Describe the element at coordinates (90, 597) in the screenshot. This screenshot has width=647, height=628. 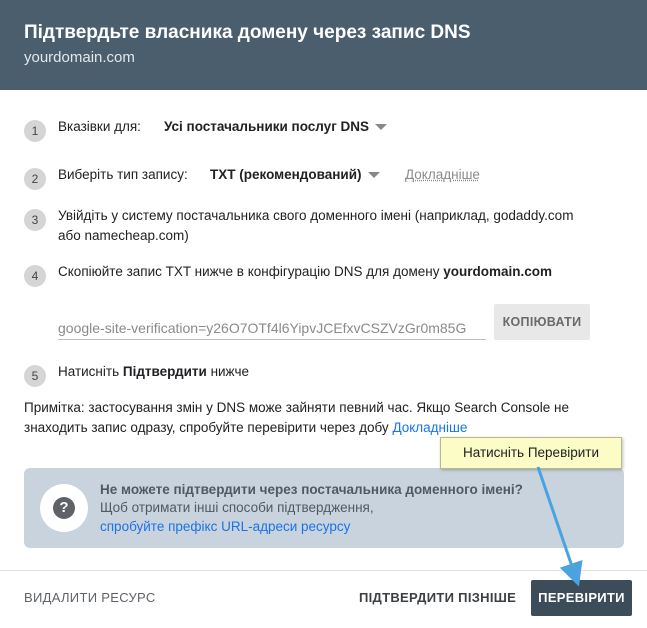
I see `delete-resource-button: ВИДАЛИТИ РЕСУРС` at that location.